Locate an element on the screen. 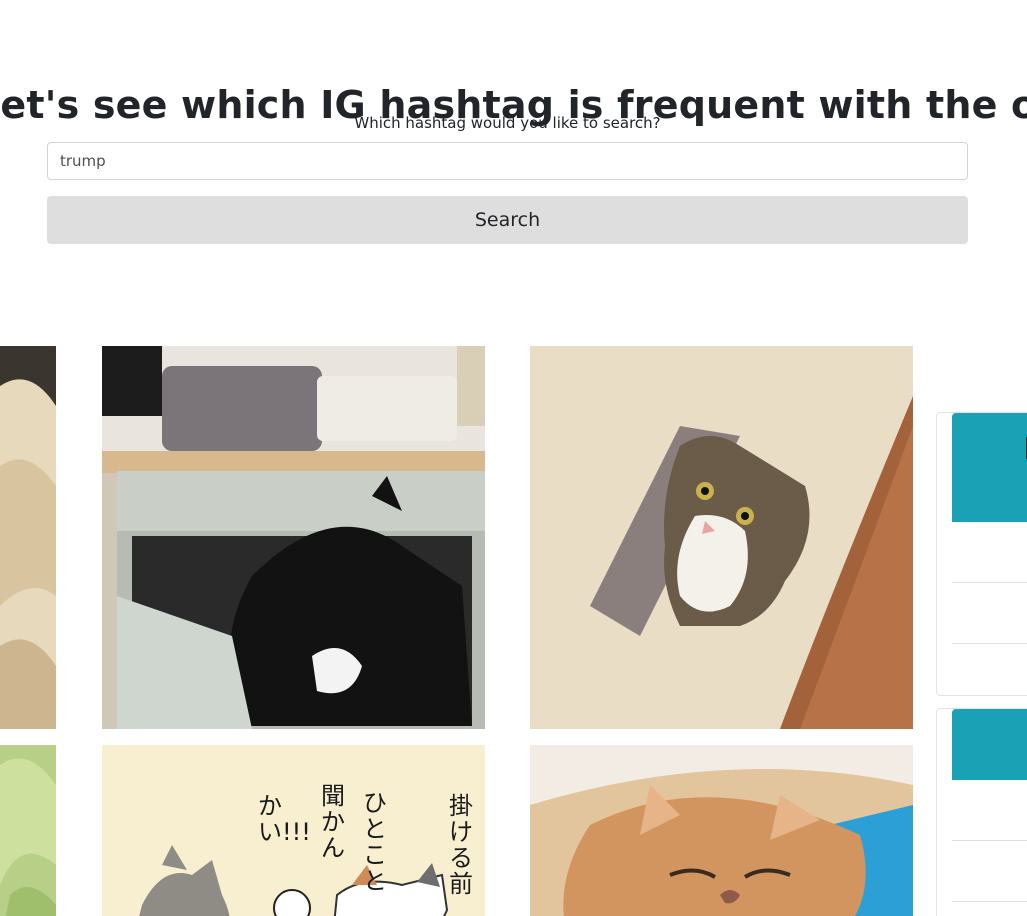 This screenshot has width=1027, height=916. photo-6-image is located at coordinates (721, 830).